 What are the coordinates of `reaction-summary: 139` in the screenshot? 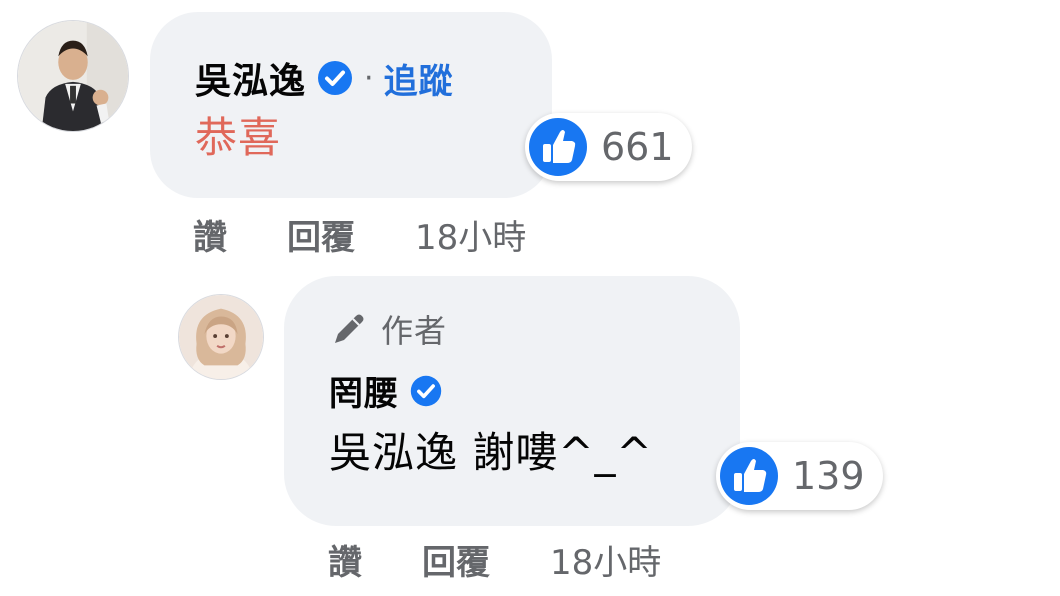 It's located at (799, 476).